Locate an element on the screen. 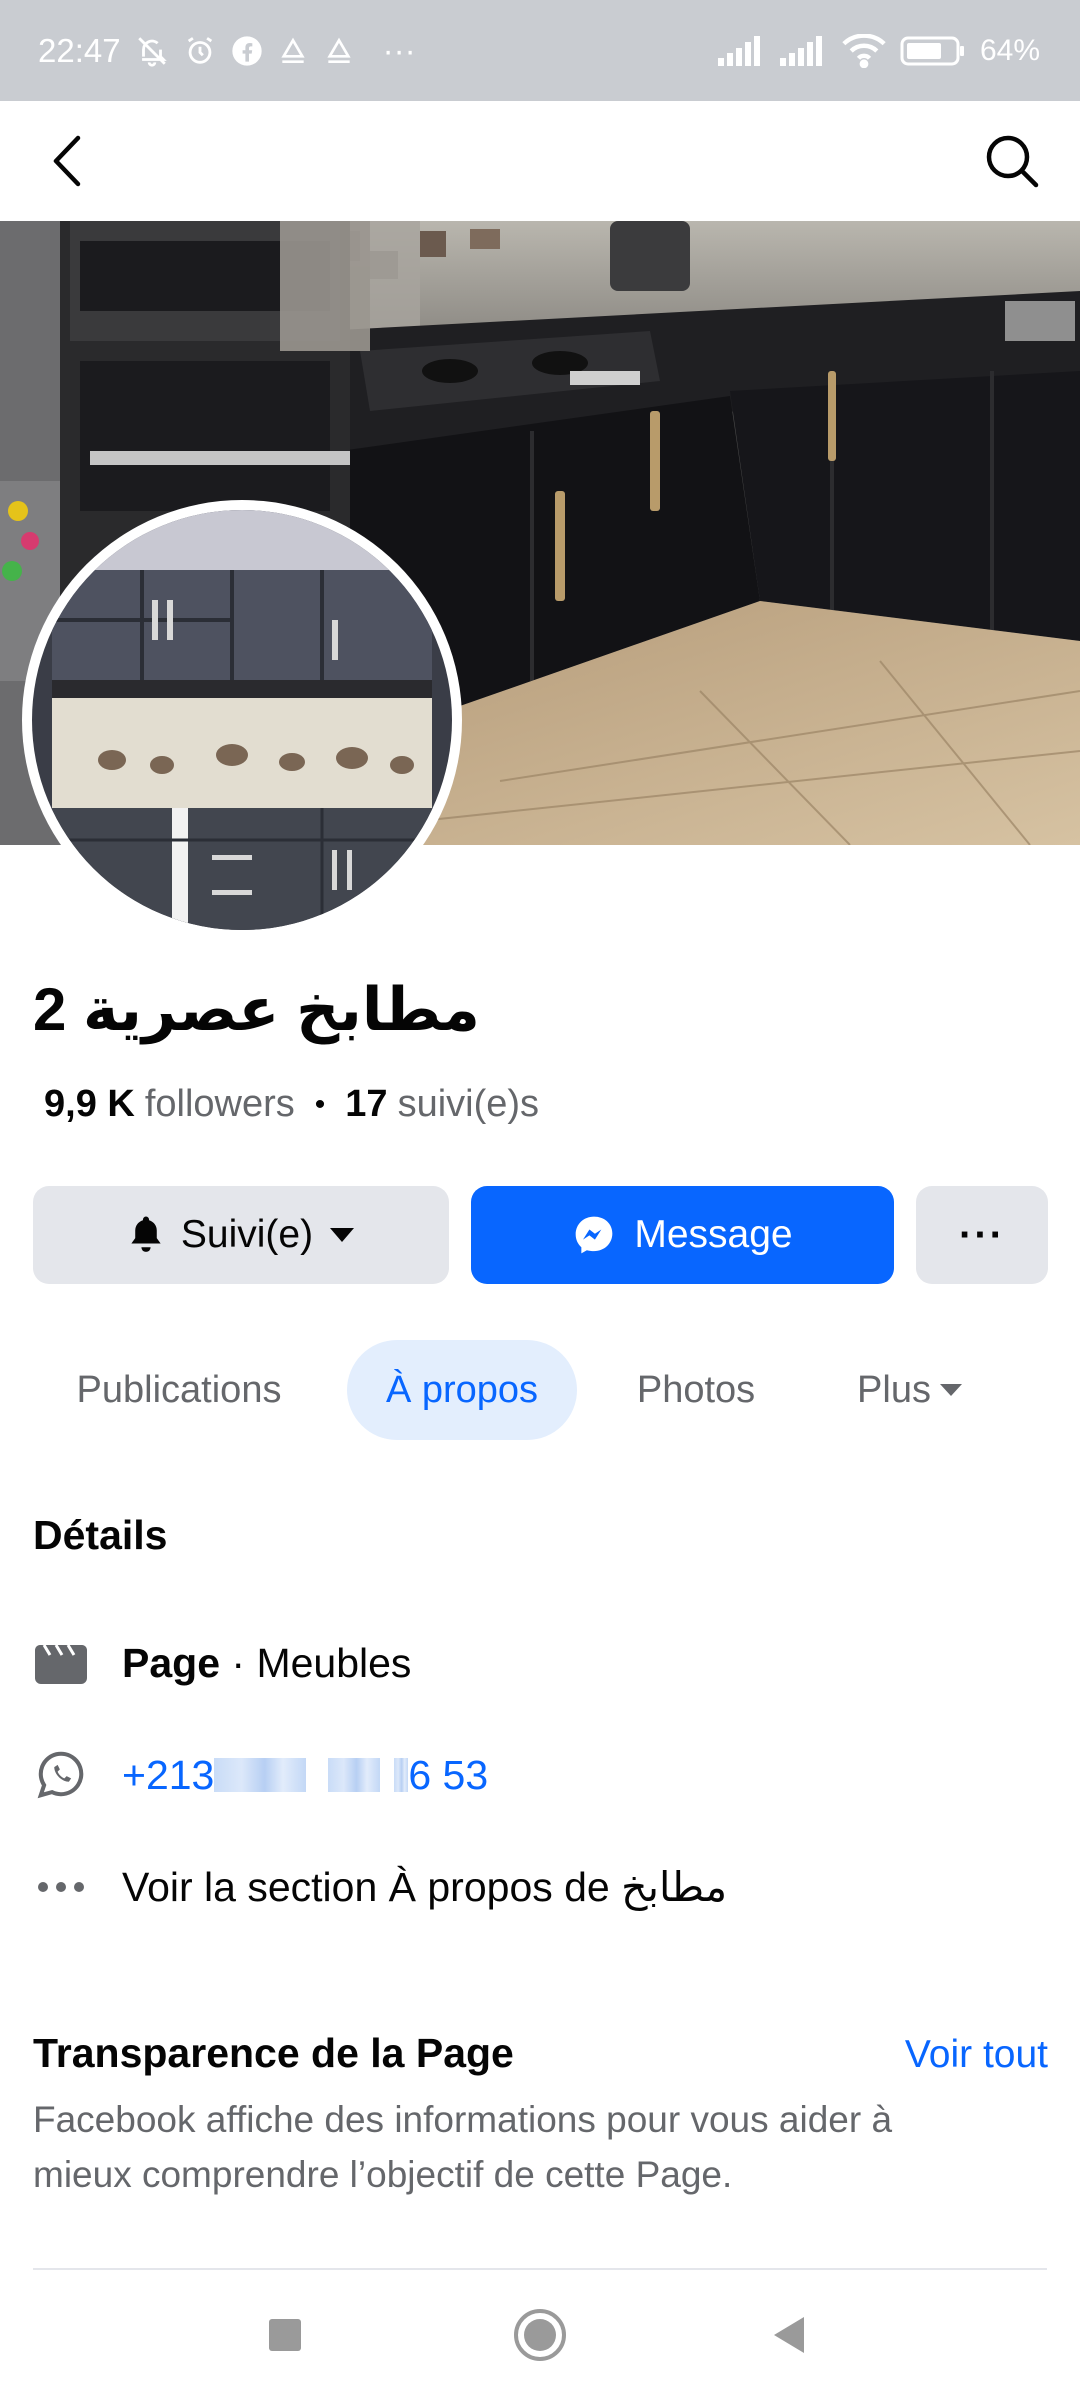  category-prefix: Page is located at coordinates (171, 1662).